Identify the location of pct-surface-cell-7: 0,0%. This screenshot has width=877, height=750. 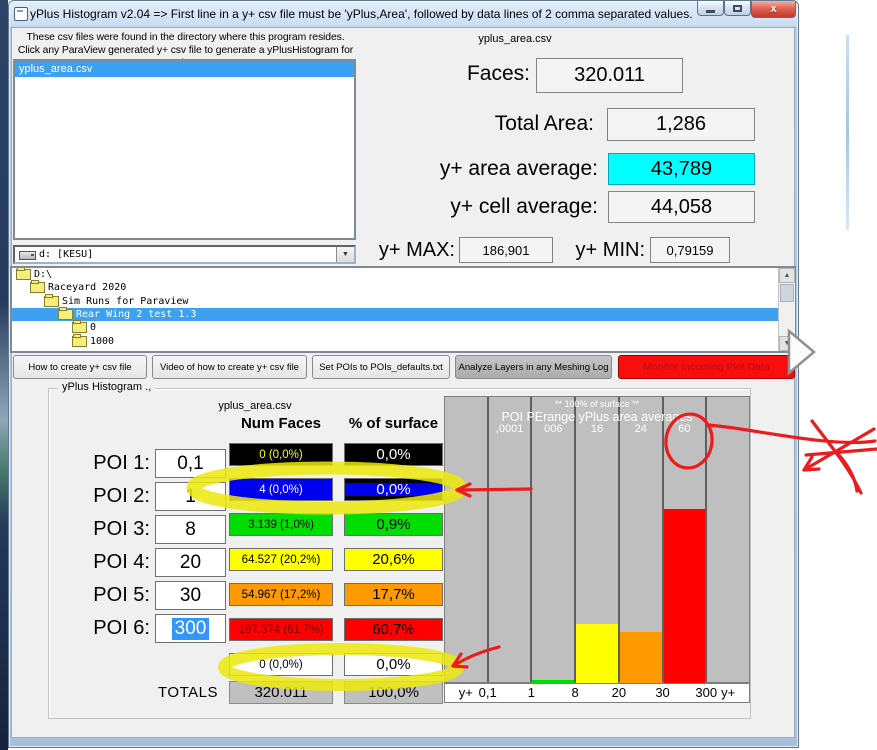
(393, 664).